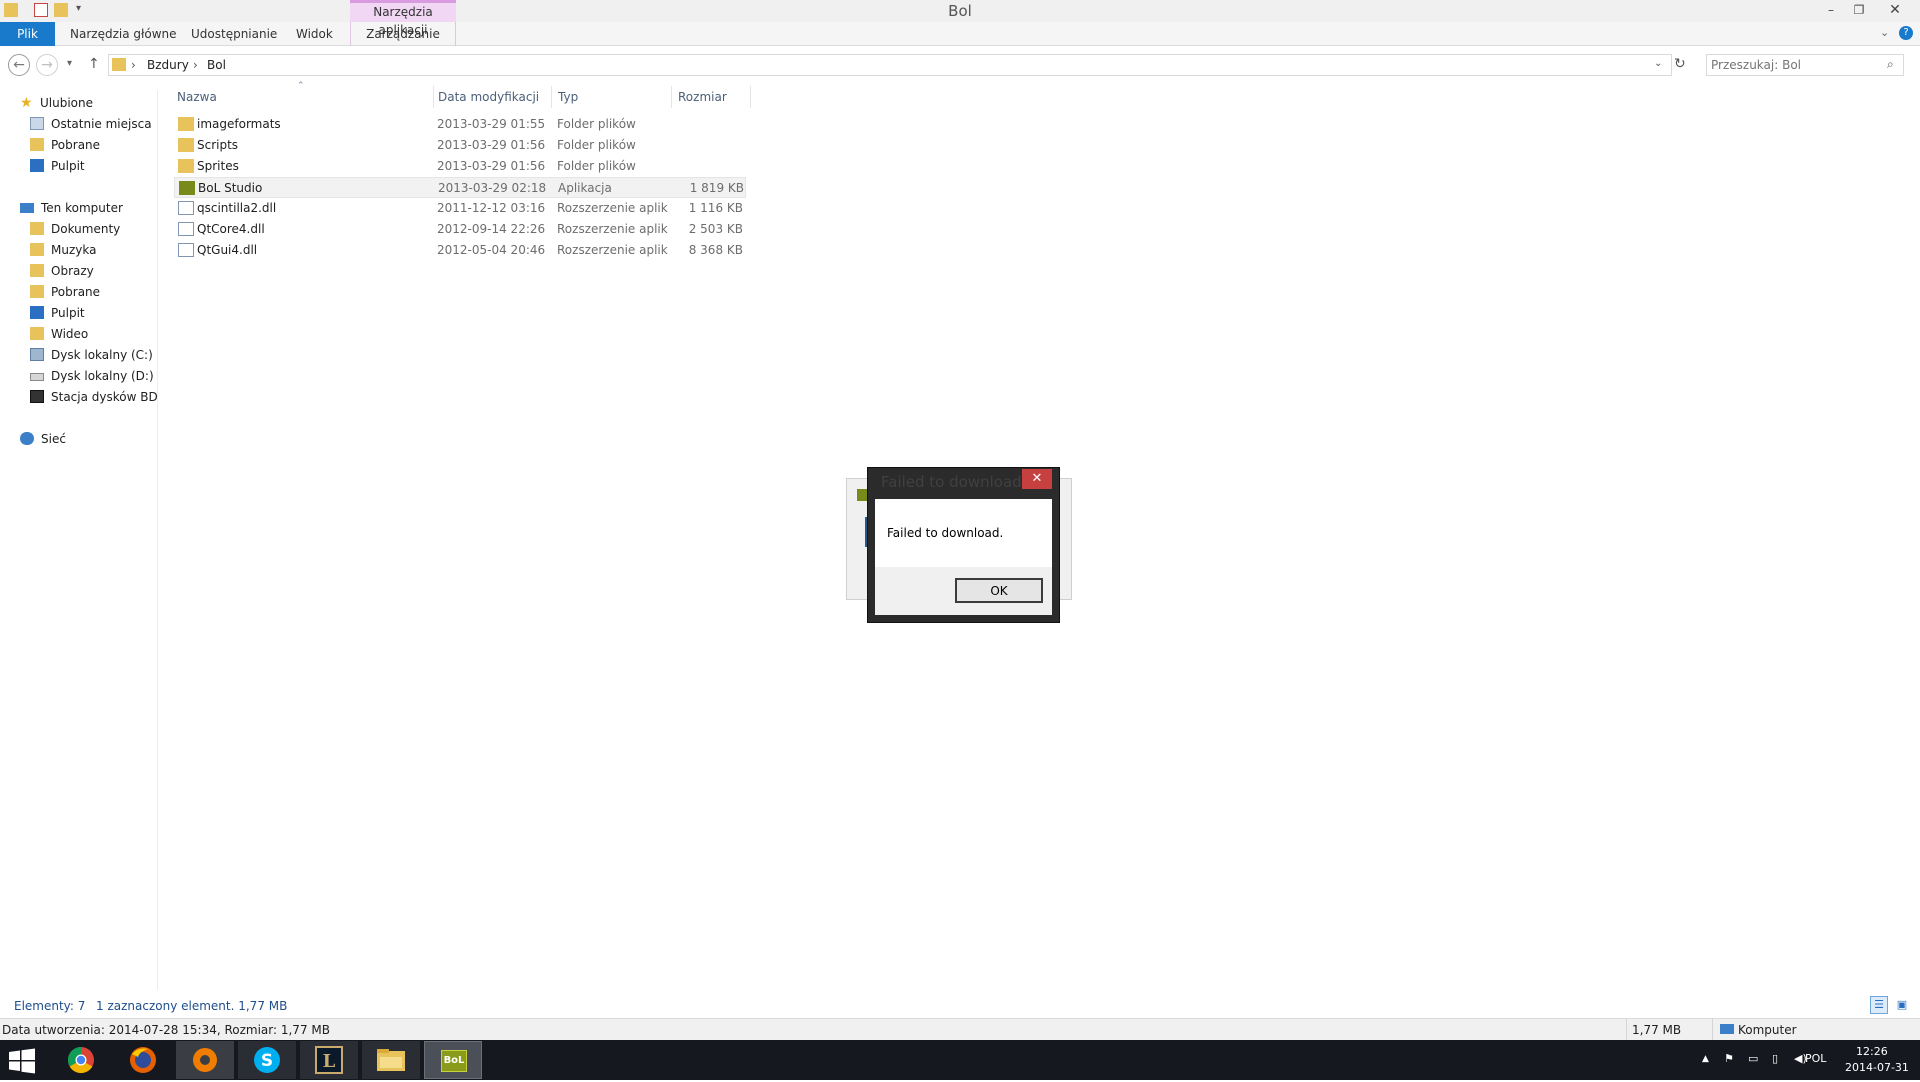  What do you see at coordinates (205, 1060) in the screenshot?
I see `avast-icon` at bounding box center [205, 1060].